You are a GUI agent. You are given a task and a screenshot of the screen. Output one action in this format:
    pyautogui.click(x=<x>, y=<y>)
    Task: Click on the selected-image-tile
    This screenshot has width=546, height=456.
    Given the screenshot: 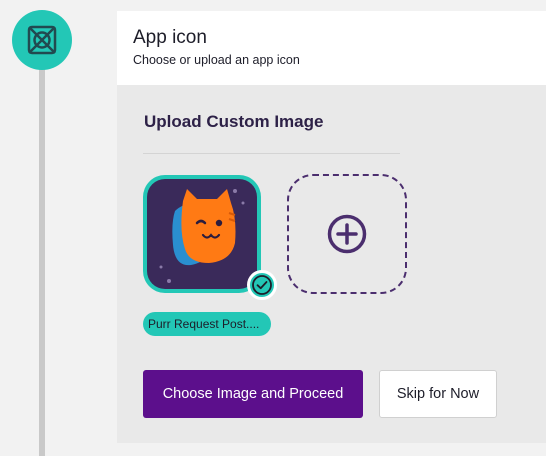 What is the action you would take?
    pyautogui.click(x=202, y=234)
    